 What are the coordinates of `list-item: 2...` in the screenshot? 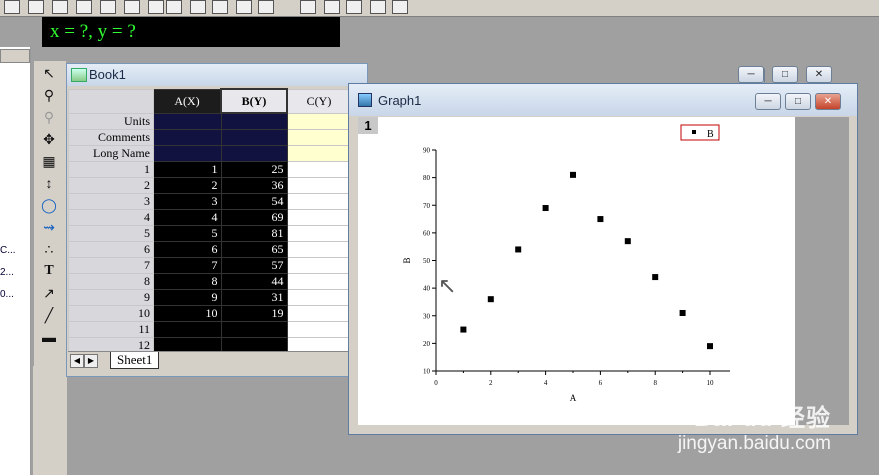 It's located at (7, 273).